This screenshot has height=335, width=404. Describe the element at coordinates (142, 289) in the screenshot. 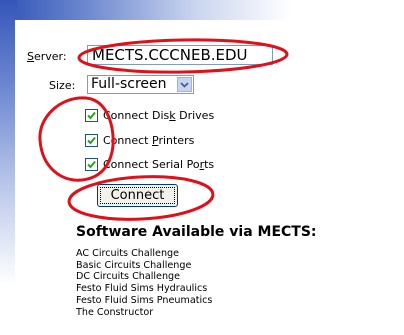

I see `list-item: Festo Fluid Sims Hydraulics` at that location.